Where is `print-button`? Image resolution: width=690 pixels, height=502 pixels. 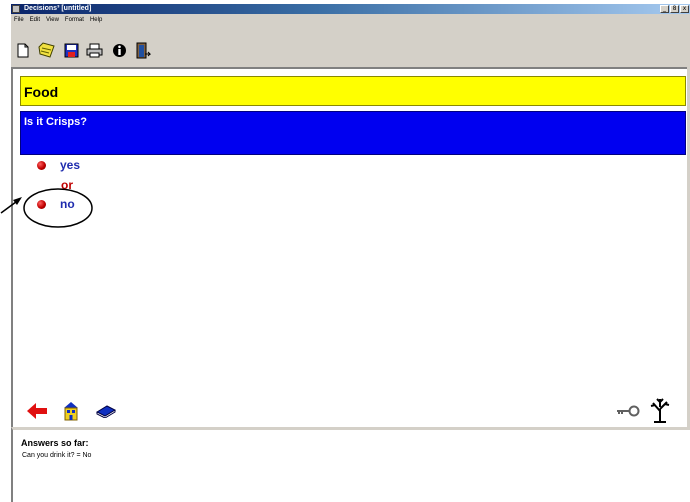
print-button is located at coordinates (94, 50).